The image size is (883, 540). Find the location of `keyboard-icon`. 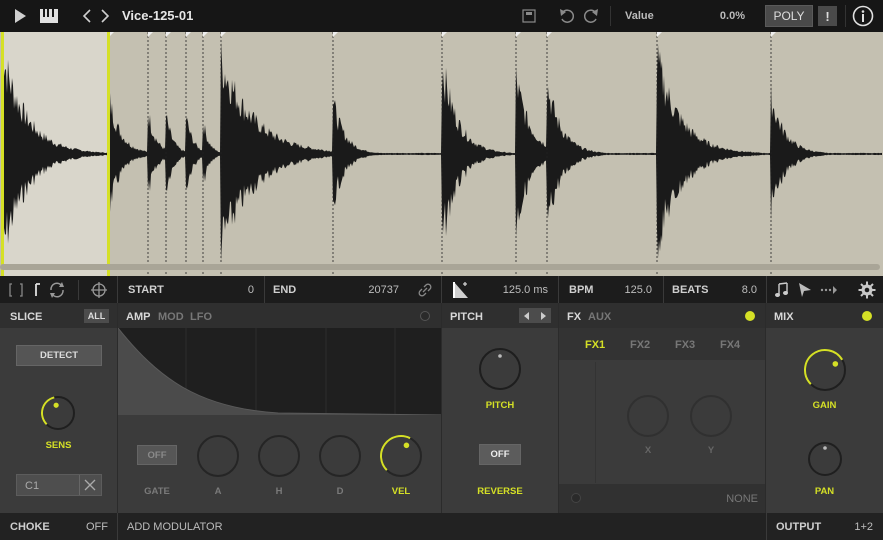

keyboard-icon is located at coordinates (49, 16).